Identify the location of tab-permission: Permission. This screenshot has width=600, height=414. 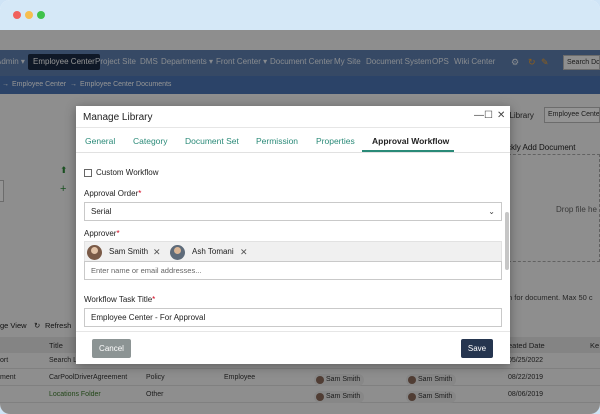
(277, 141).